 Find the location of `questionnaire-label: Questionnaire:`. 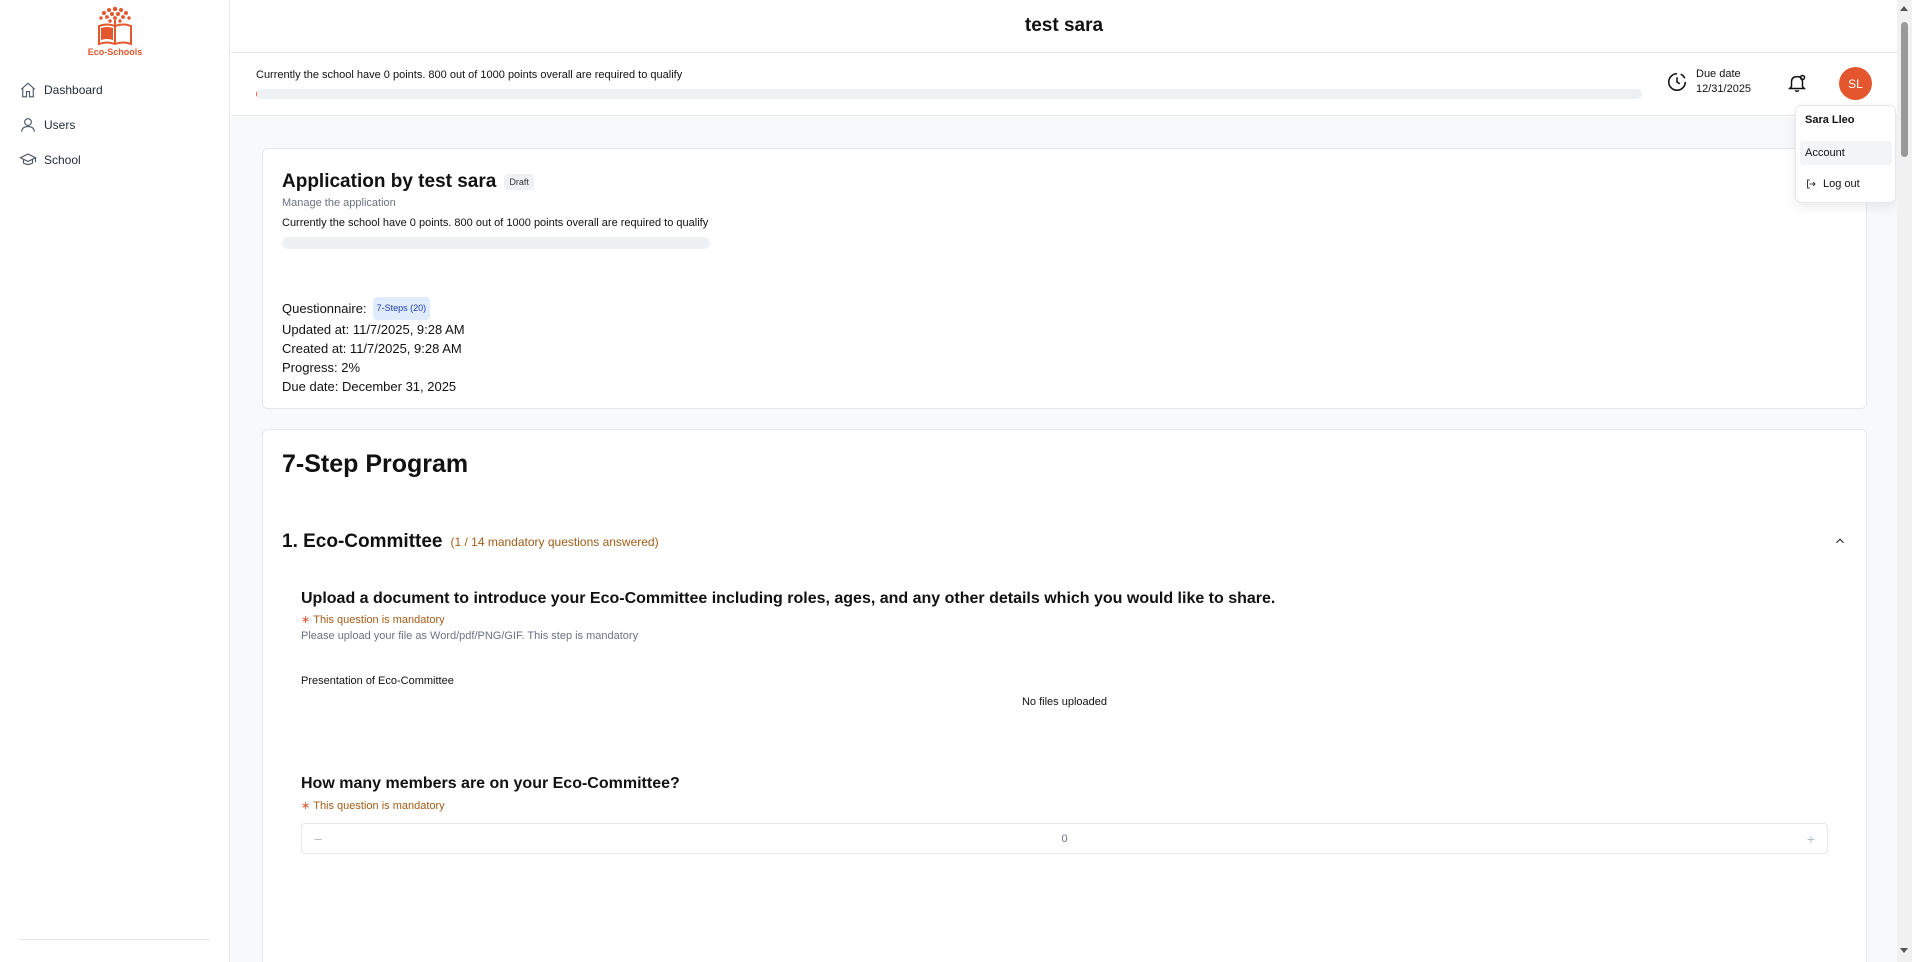

questionnaire-label: Questionnaire: is located at coordinates (324, 308).